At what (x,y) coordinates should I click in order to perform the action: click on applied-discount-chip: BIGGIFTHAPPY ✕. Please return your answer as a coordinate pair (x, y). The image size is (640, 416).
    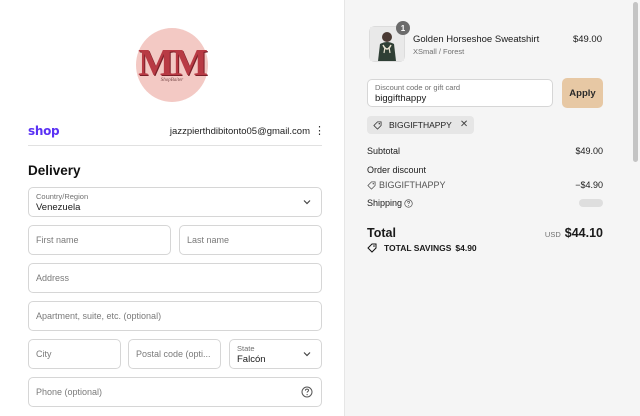
    Looking at the image, I should click on (421, 125).